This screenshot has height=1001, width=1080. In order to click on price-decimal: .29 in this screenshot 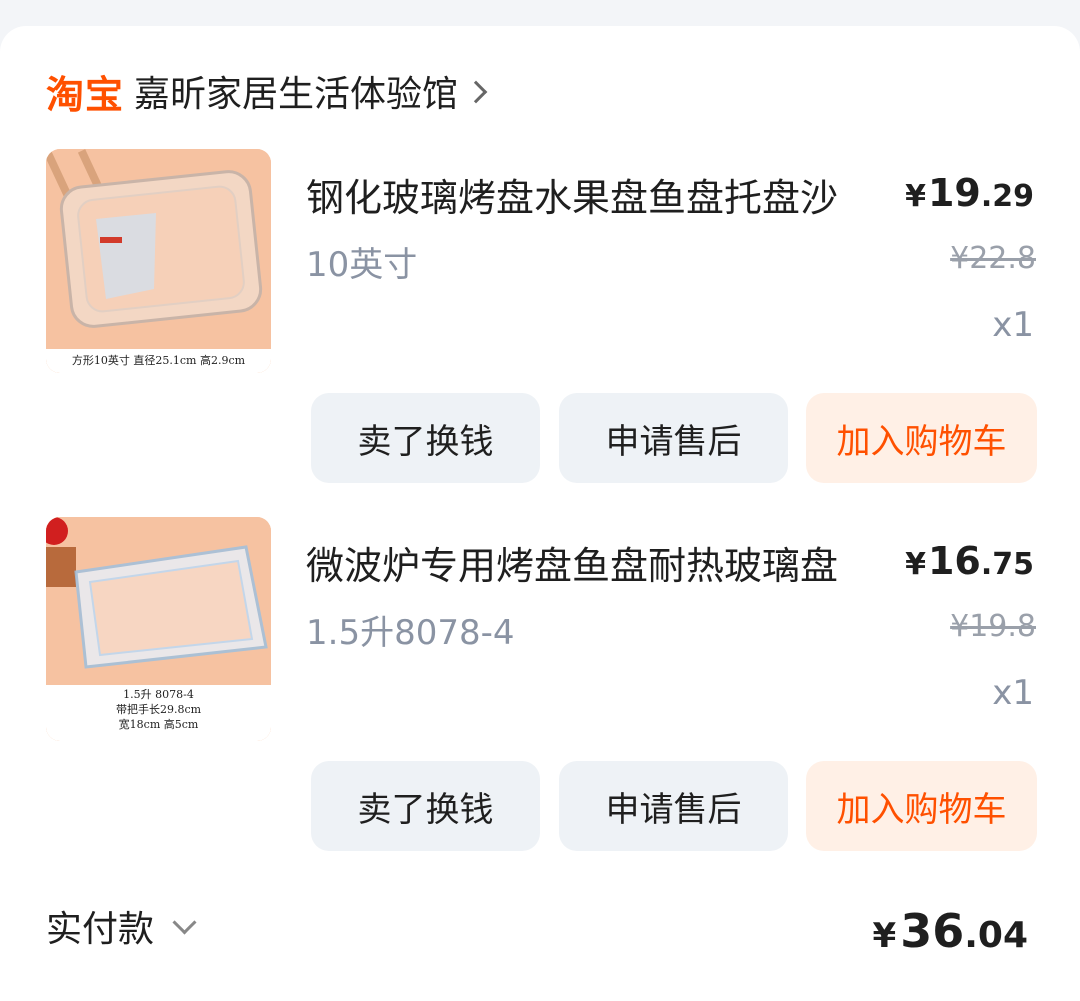, I will do `click(1007, 196)`.